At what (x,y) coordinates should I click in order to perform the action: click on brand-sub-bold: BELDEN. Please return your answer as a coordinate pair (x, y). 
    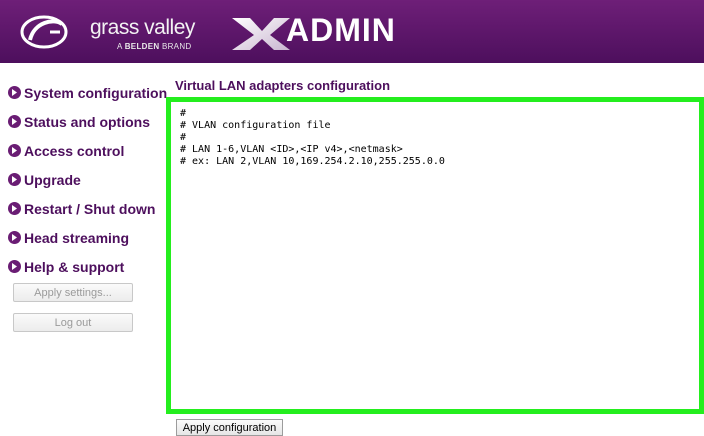
    Looking at the image, I should click on (142, 46).